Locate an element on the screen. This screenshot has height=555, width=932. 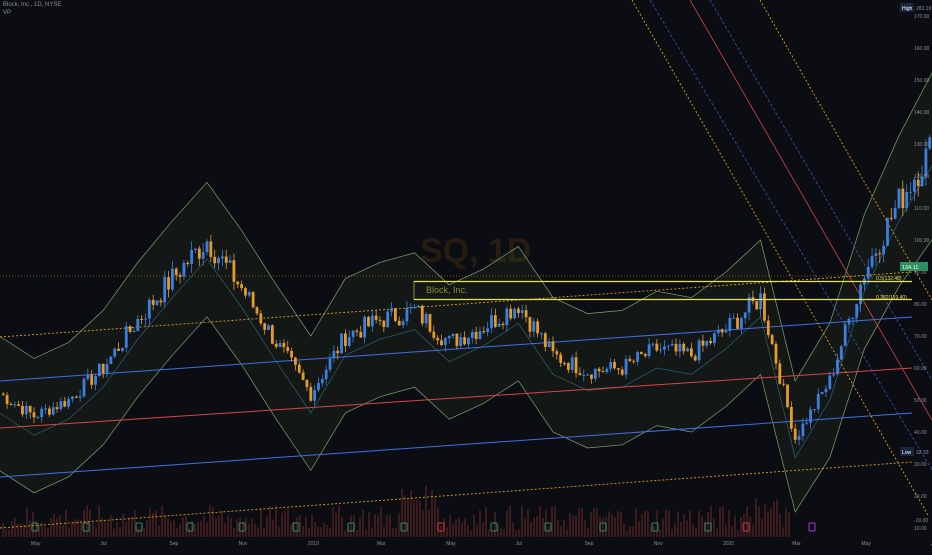
symbol-header: Block, Inc., 1D, NYSE is located at coordinates (32, 5).